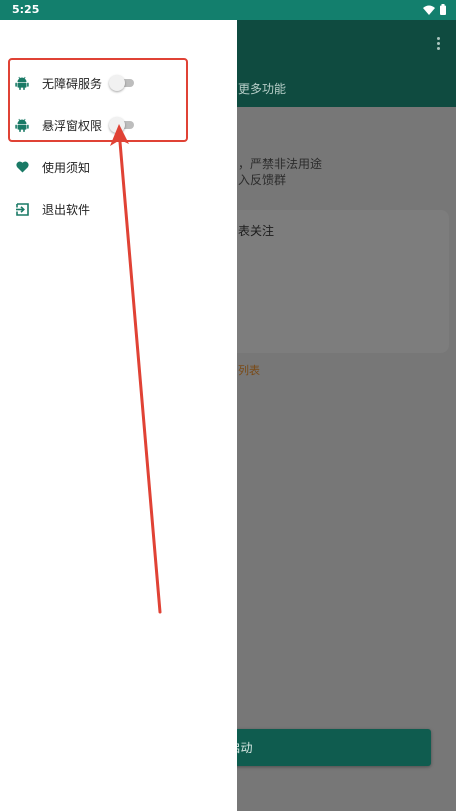 This screenshot has width=456, height=811. What do you see at coordinates (429, 10) in the screenshot?
I see `wifi-icon` at bounding box center [429, 10].